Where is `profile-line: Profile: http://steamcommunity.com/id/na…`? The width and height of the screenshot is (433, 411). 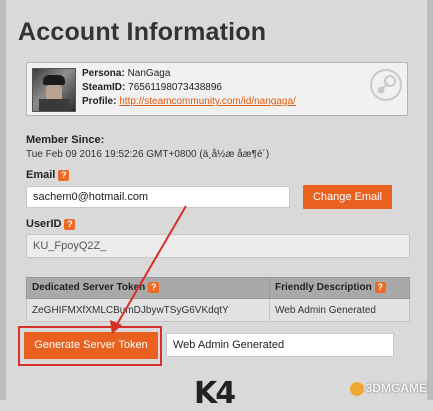 profile-line: Profile: http://steamcommunity.com/id/na… is located at coordinates (189, 102).